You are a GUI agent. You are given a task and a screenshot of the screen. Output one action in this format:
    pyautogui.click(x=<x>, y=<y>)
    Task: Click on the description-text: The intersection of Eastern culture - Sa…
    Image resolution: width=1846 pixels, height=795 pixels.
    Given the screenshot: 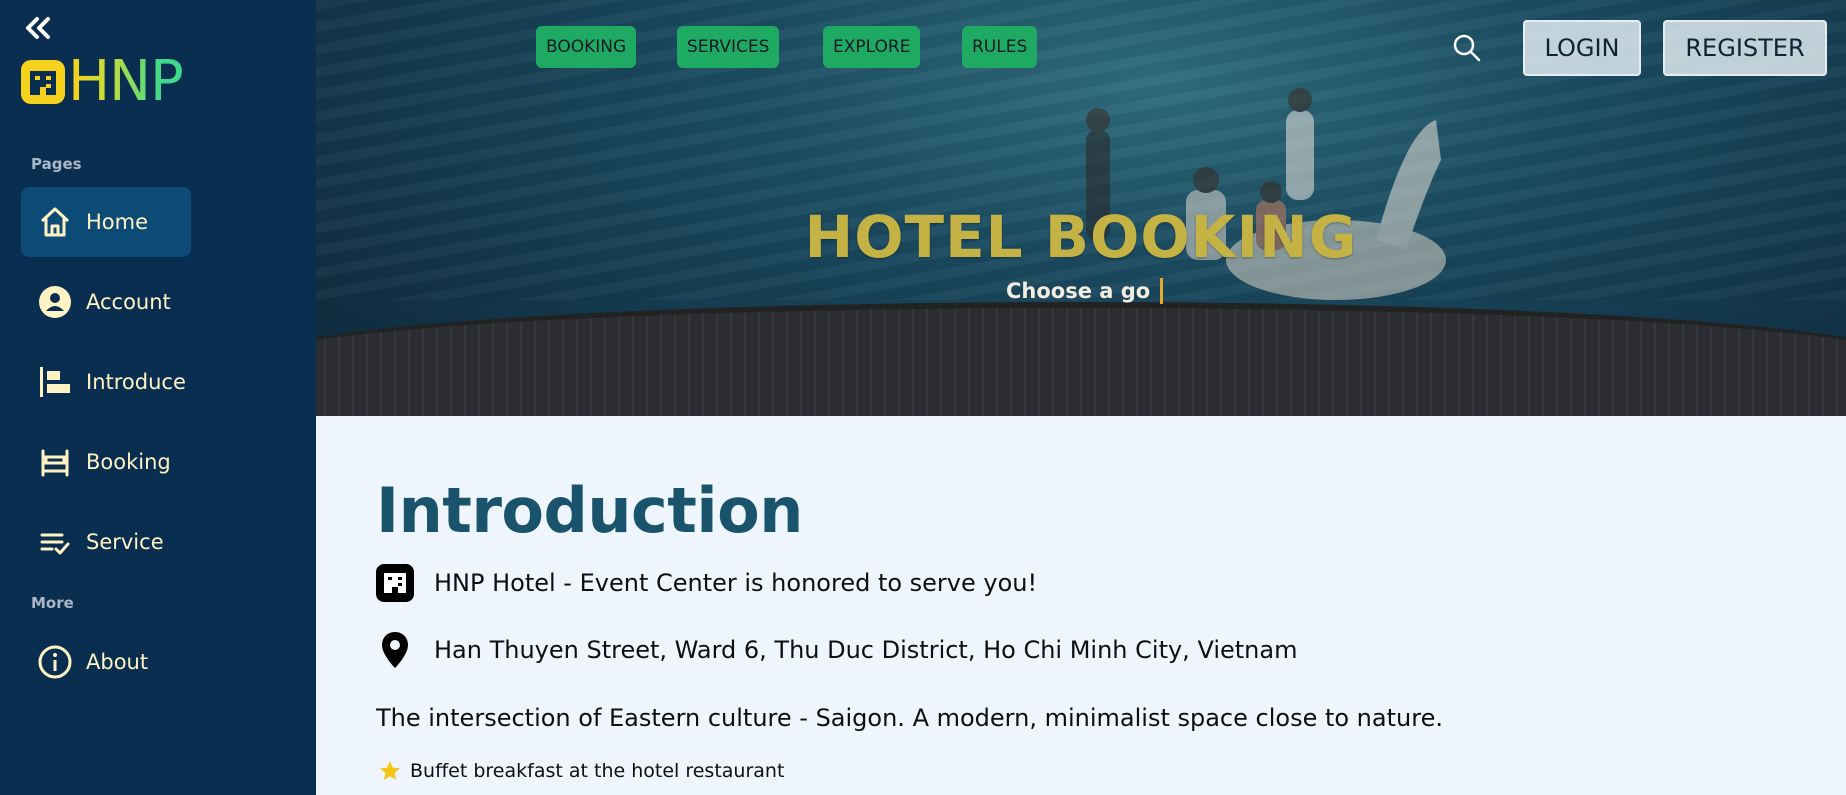 What is the action you would take?
    pyautogui.click(x=909, y=718)
    